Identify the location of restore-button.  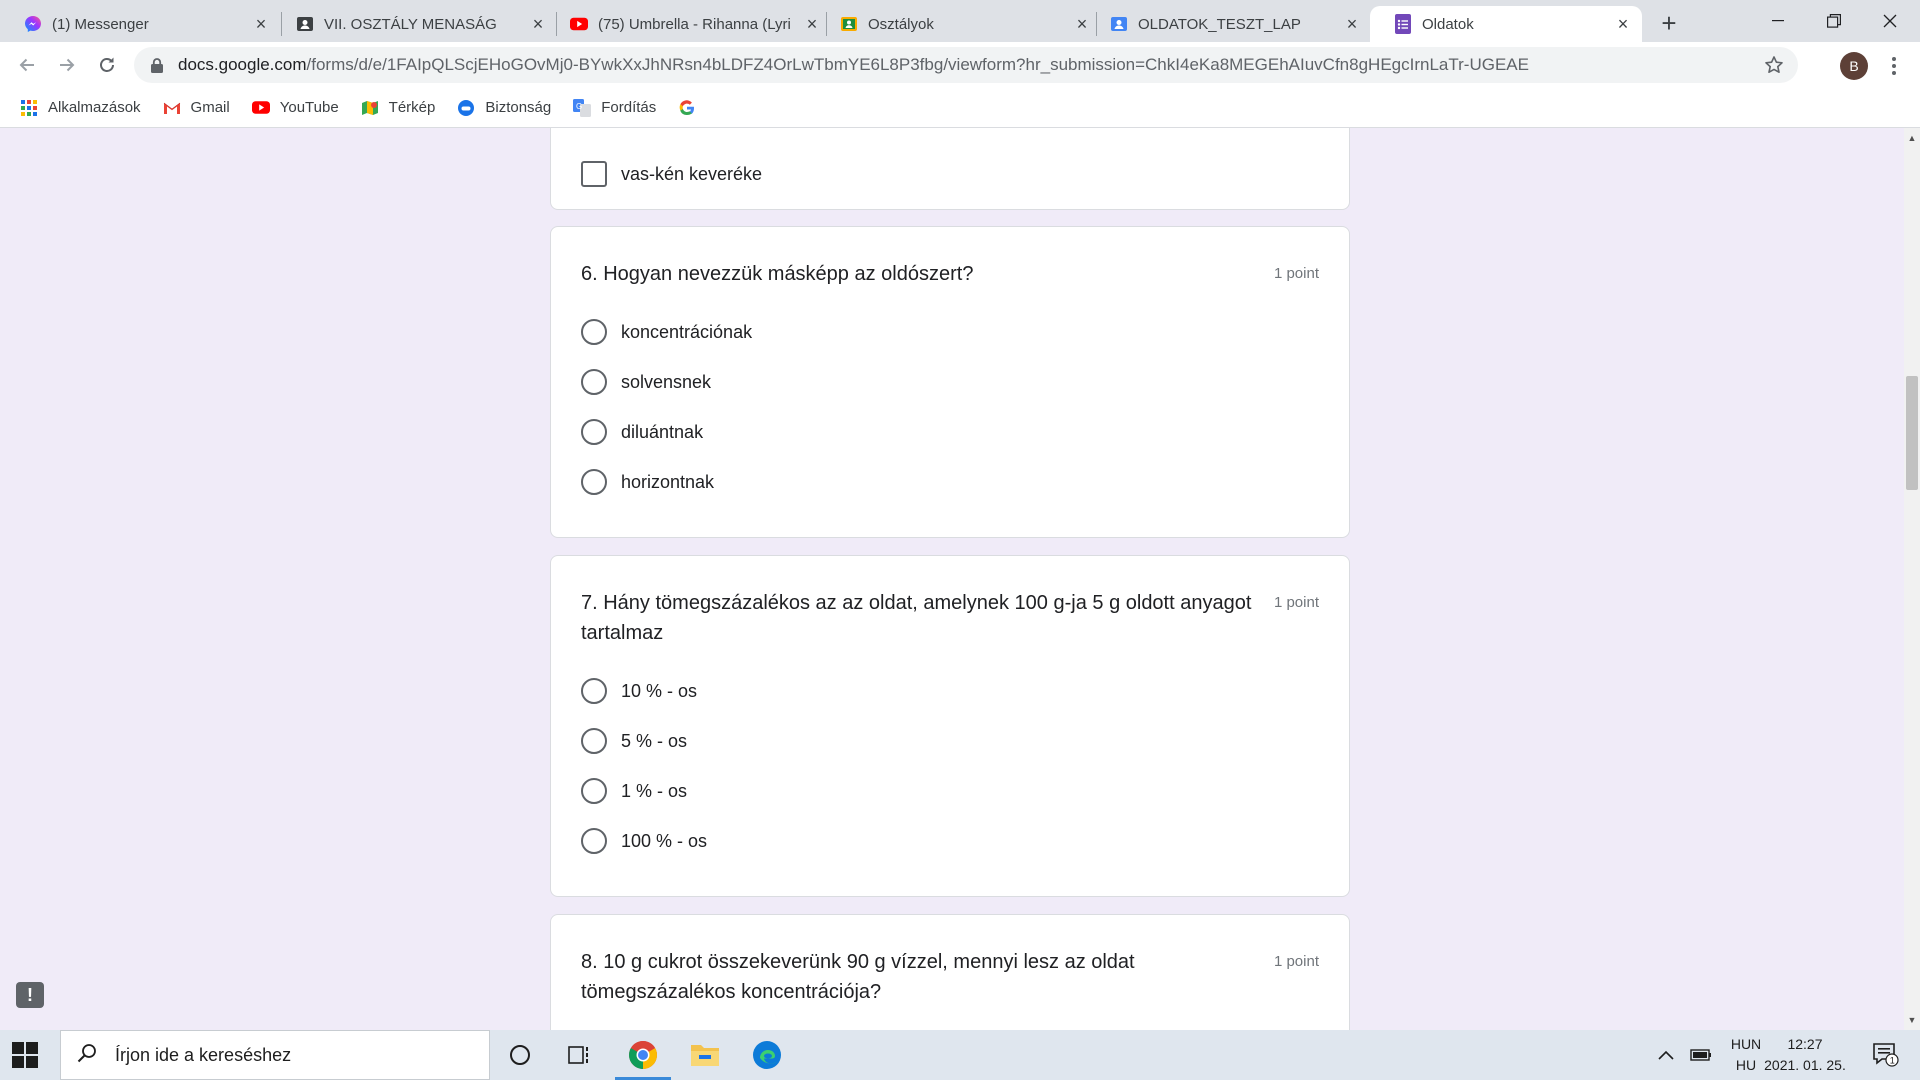
(1834, 21).